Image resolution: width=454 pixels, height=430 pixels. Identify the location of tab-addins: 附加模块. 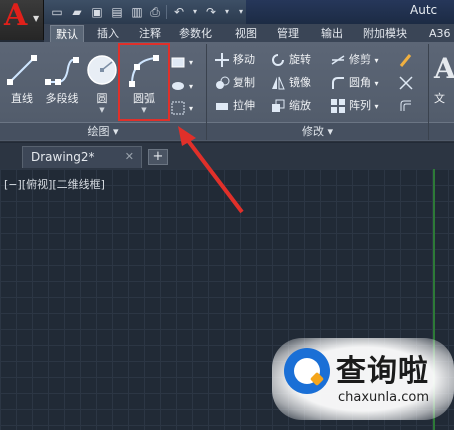
(385, 33).